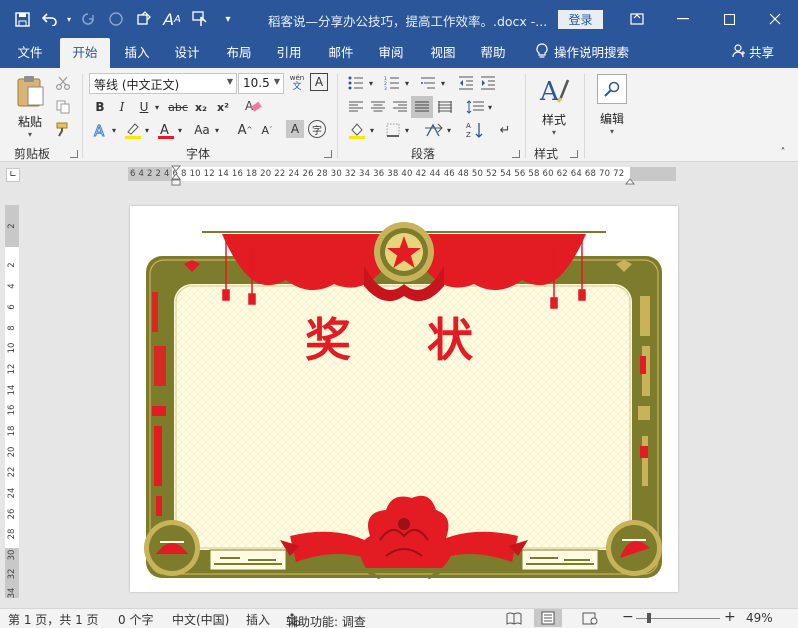  I want to click on circle-icon, so click(116, 19).